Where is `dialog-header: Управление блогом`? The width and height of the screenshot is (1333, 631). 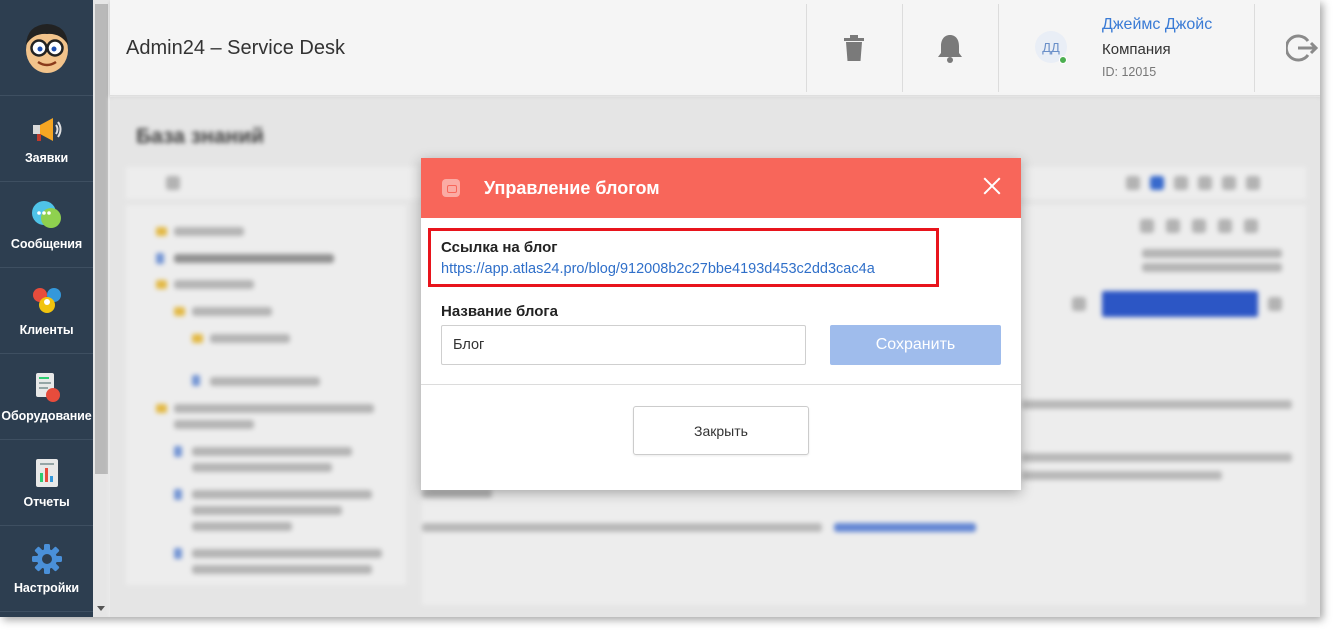 dialog-header: Управление блогом is located at coordinates (721, 188).